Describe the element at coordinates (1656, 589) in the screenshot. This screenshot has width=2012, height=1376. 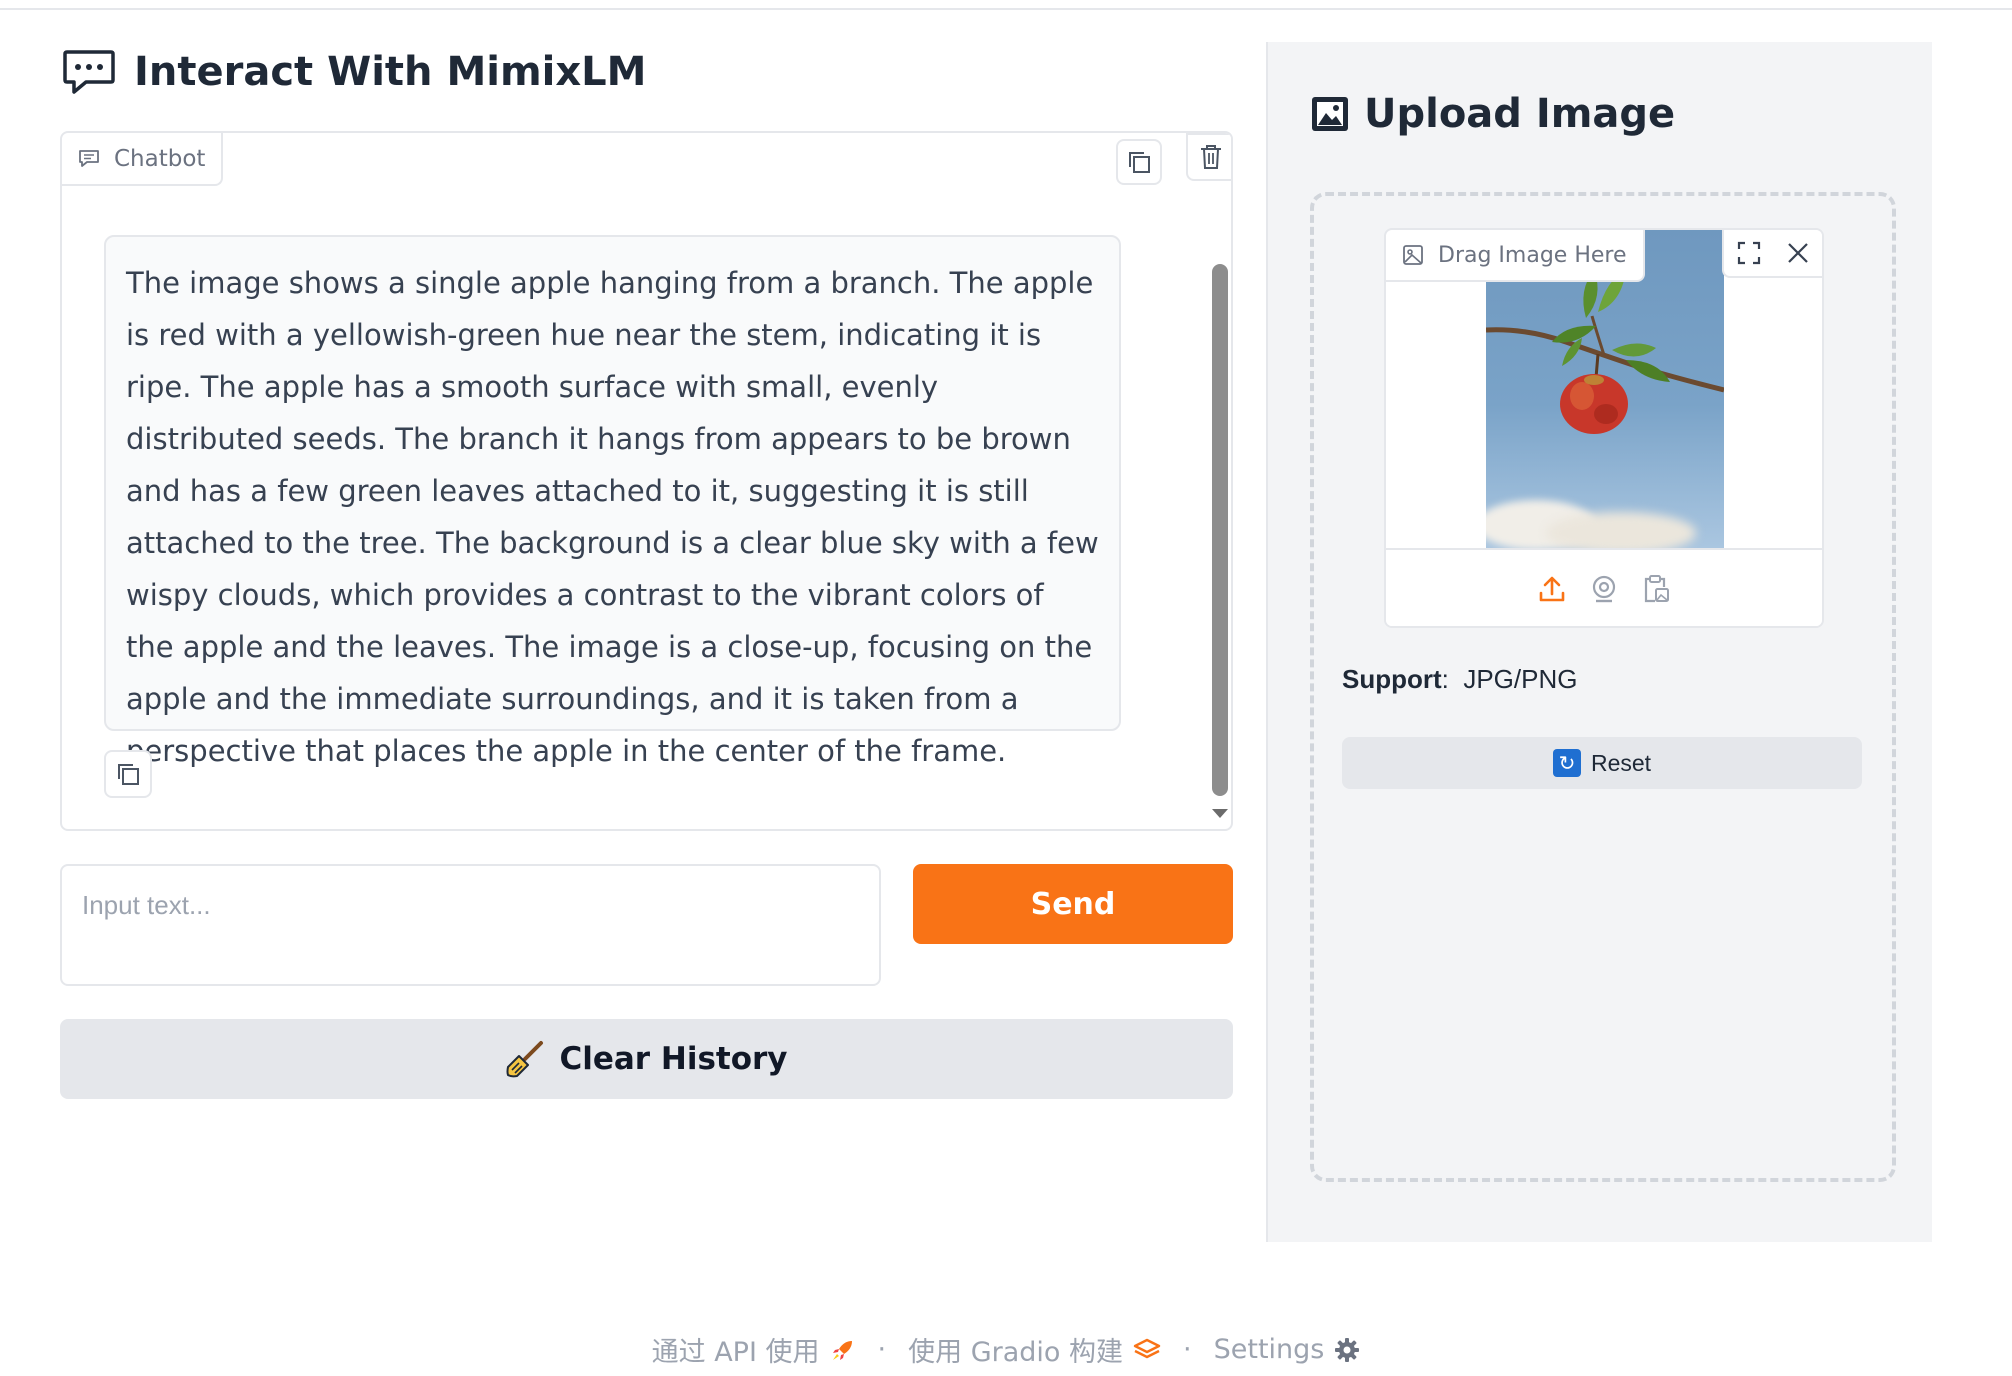
I see `clipboard-icon` at that location.